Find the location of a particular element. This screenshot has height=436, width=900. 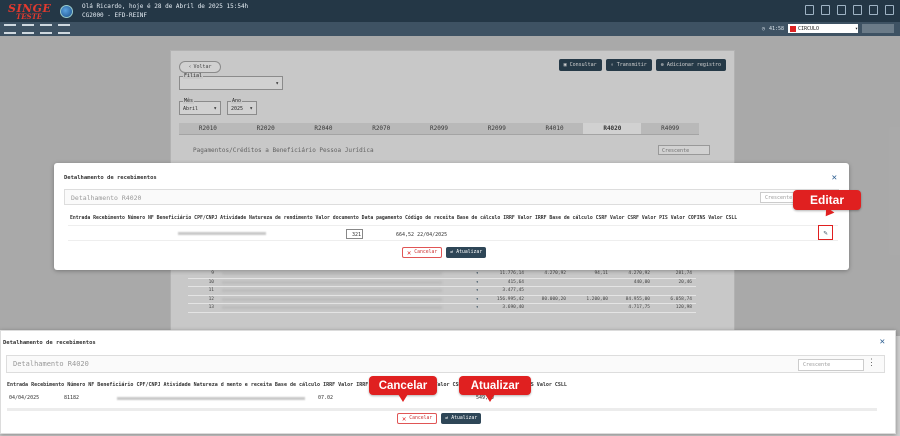

globe-icon is located at coordinates (66, 11).